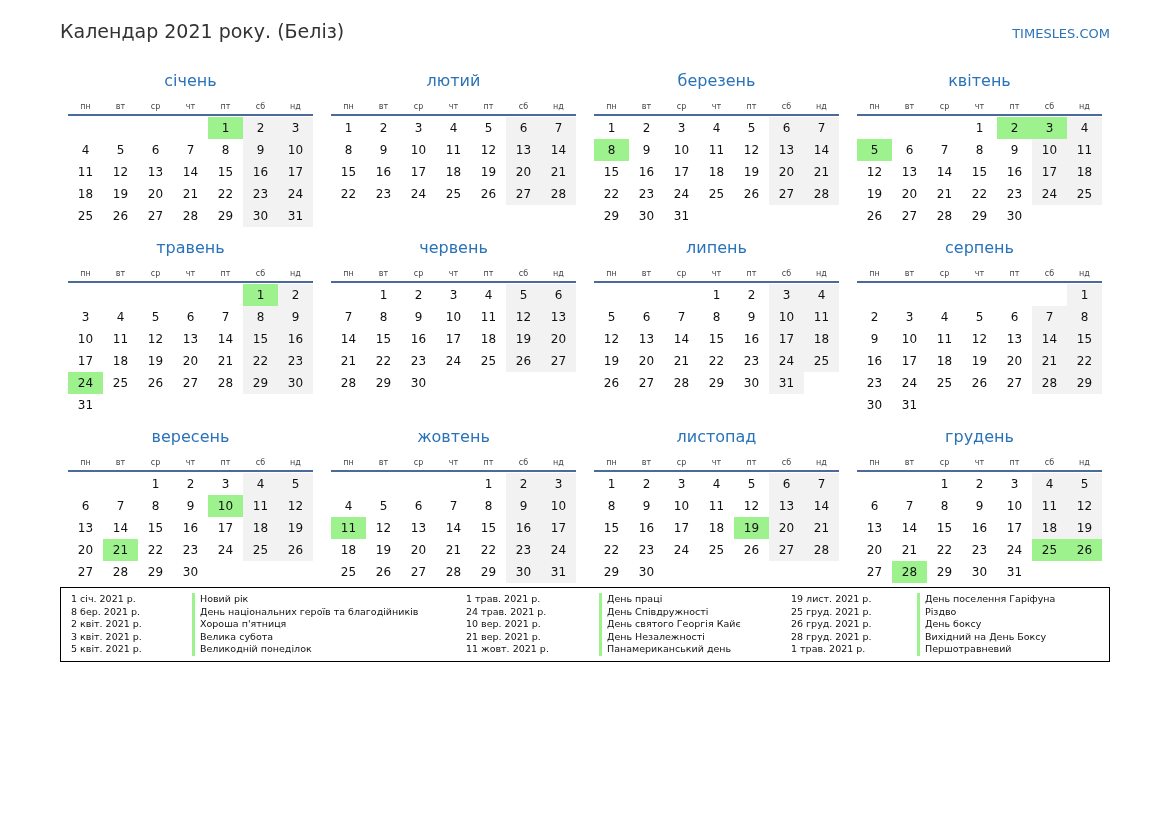  Describe the element at coordinates (190, 572) in the screenshot. I see `day-cell-text: 30` at that location.